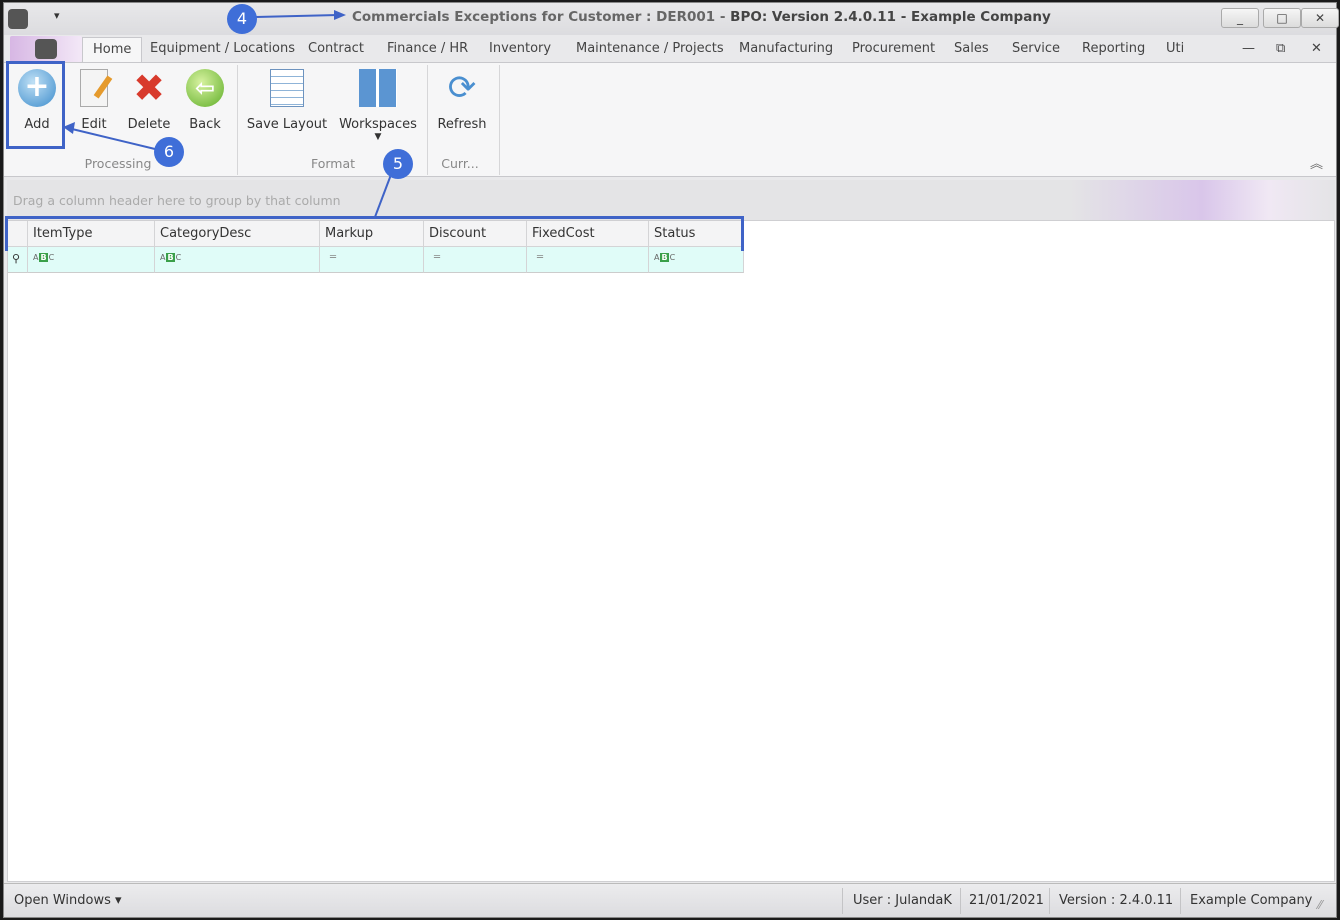  What do you see at coordinates (242, 19) in the screenshot?
I see `annotation-marker-4: 4` at bounding box center [242, 19].